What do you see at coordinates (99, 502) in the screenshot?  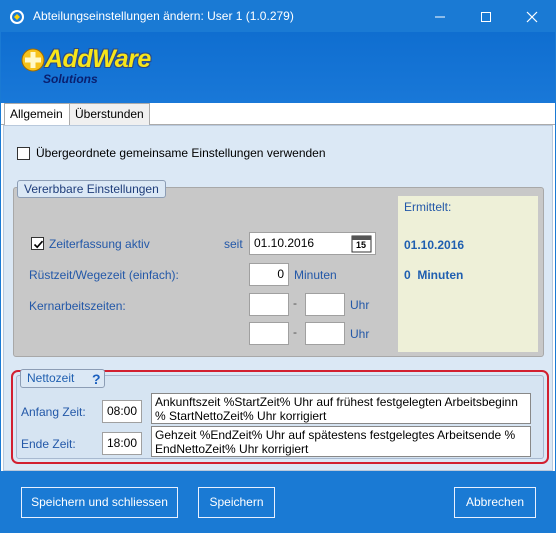 I see `save-and-close-button: Speichern und schliessen` at bounding box center [99, 502].